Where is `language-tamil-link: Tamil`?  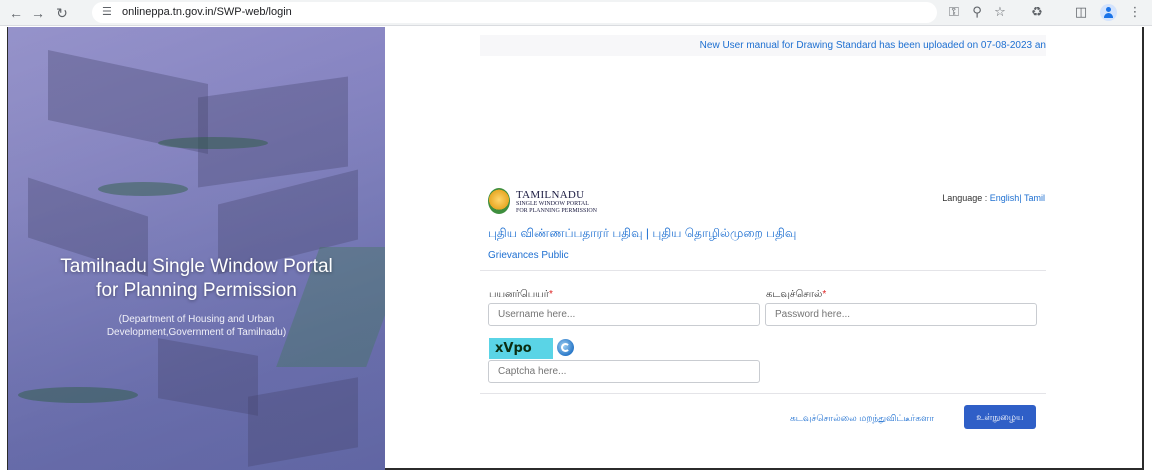 language-tamil-link: Tamil is located at coordinates (1034, 198).